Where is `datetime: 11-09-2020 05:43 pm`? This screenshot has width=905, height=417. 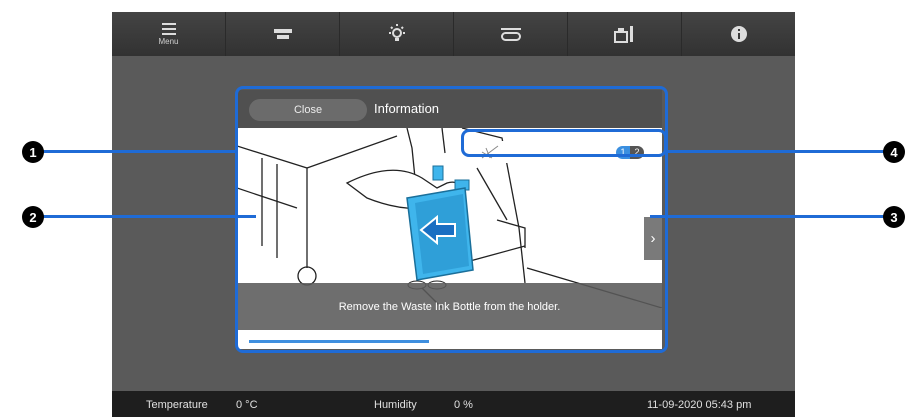 datetime: 11-09-2020 05:43 pm is located at coordinates (699, 405).